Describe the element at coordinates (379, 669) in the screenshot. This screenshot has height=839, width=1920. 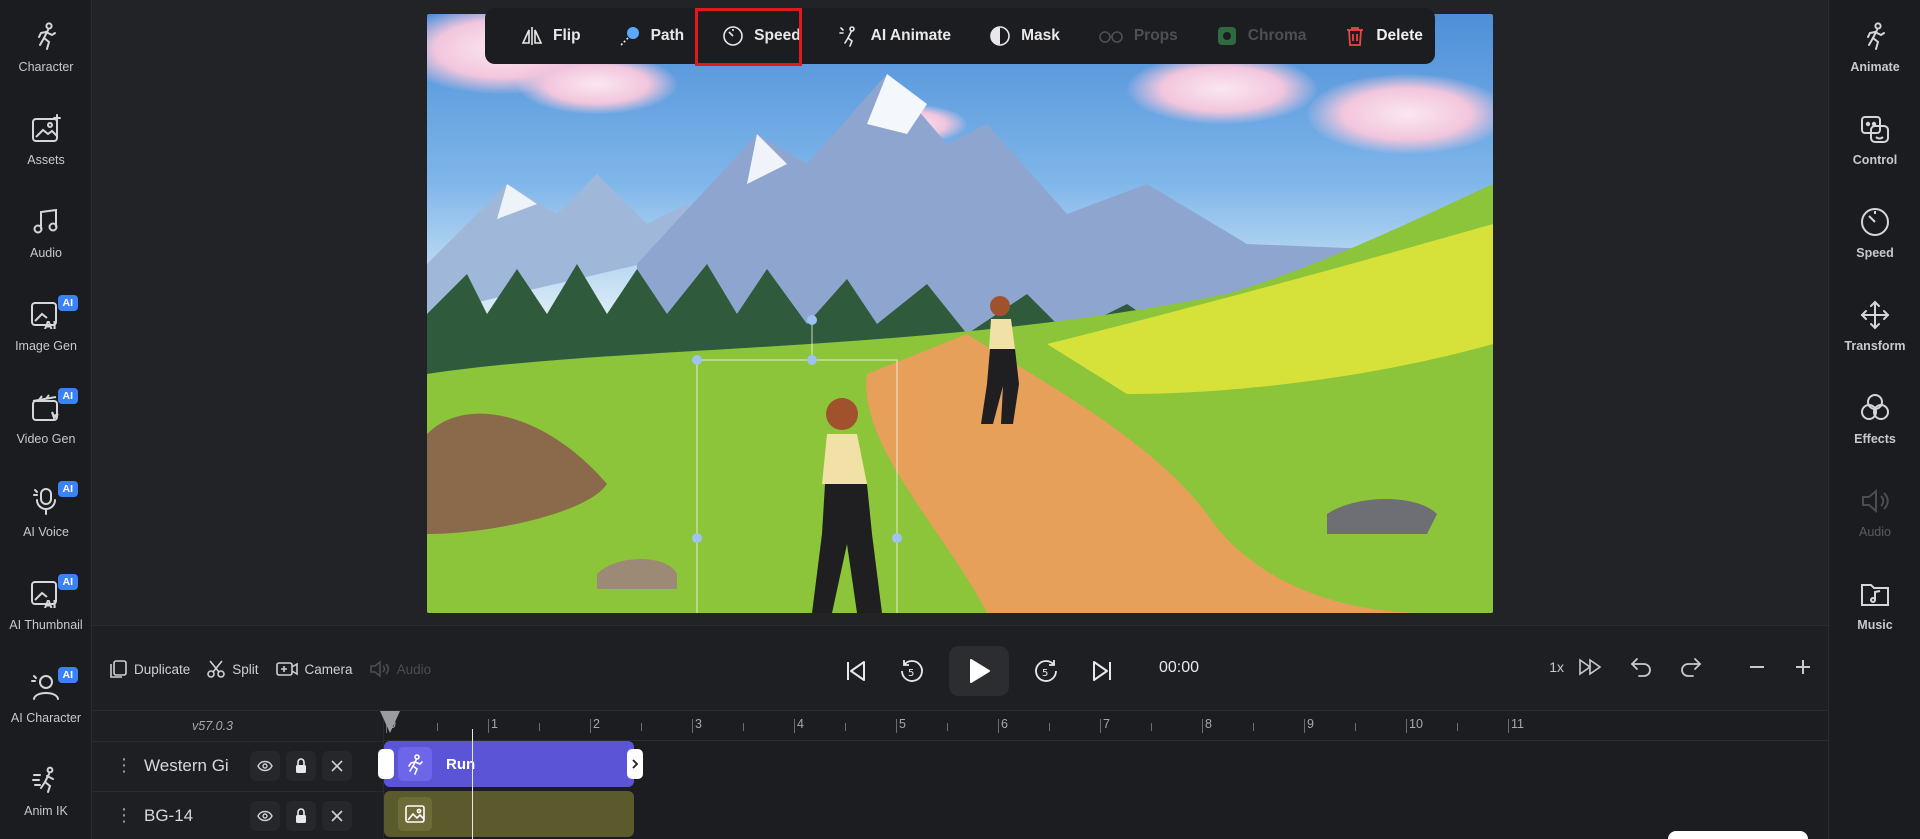
I see `speaker-icon` at that location.